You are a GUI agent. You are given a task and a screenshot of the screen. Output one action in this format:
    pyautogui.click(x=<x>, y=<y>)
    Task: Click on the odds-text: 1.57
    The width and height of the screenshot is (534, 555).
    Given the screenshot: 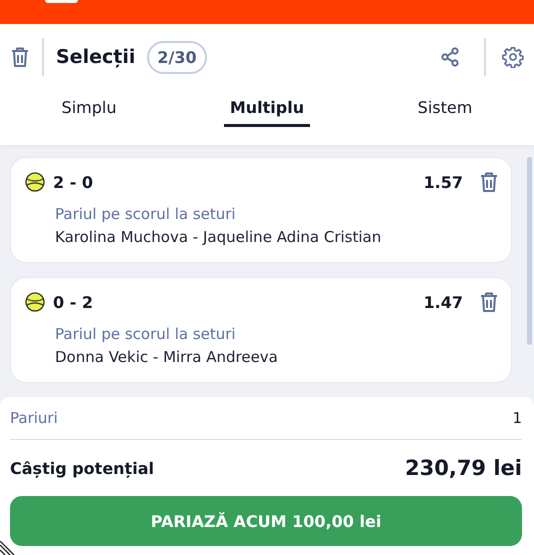 What is the action you would take?
    pyautogui.click(x=443, y=182)
    